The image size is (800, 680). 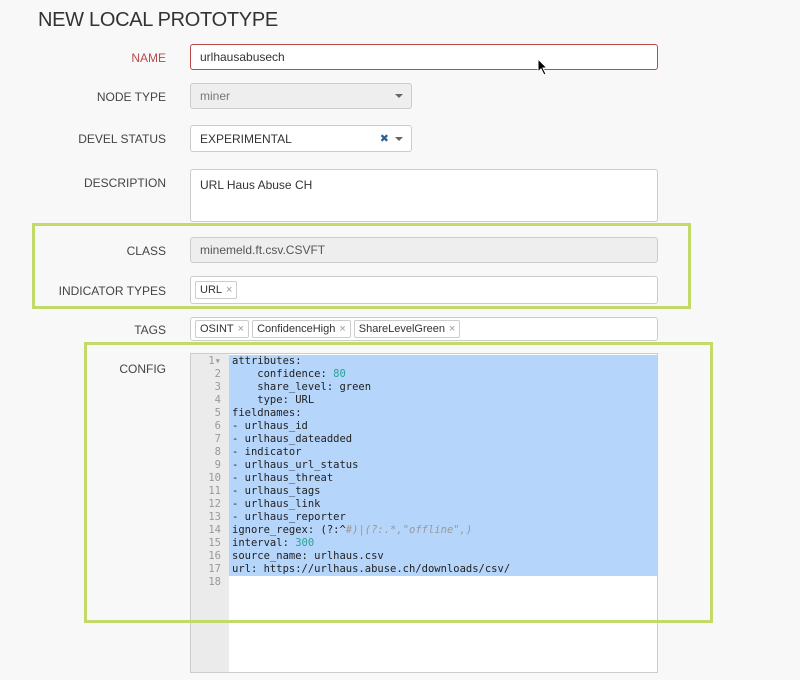 I want to click on name-label: NAME, so click(x=148, y=58).